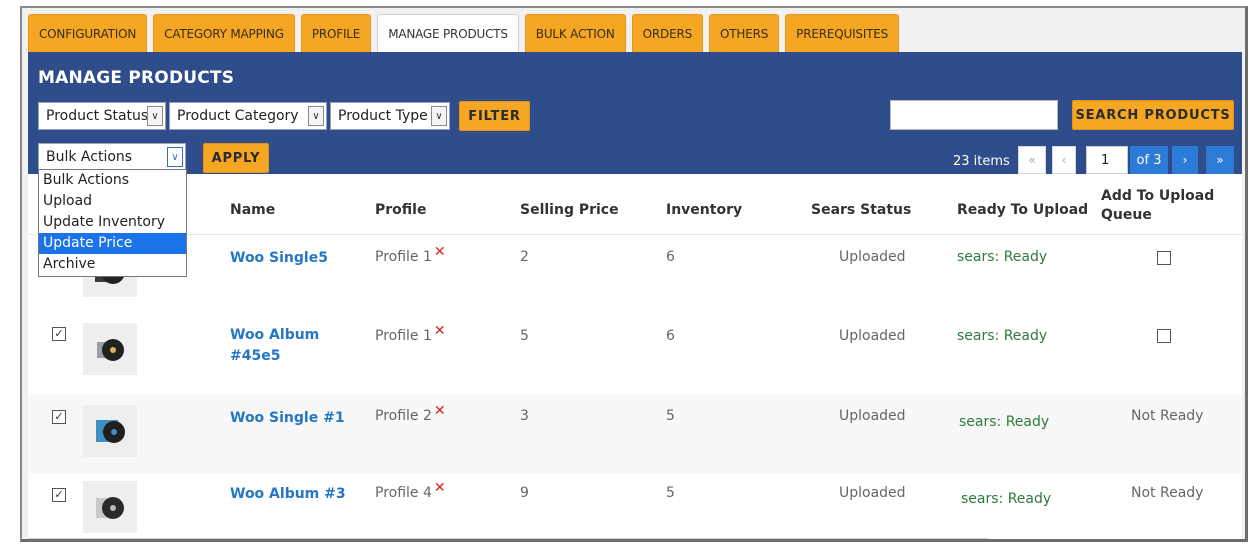 The height and width of the screenshot is (549, 1255). I want to click on selling-price-cell: 5, so click(524, 336).